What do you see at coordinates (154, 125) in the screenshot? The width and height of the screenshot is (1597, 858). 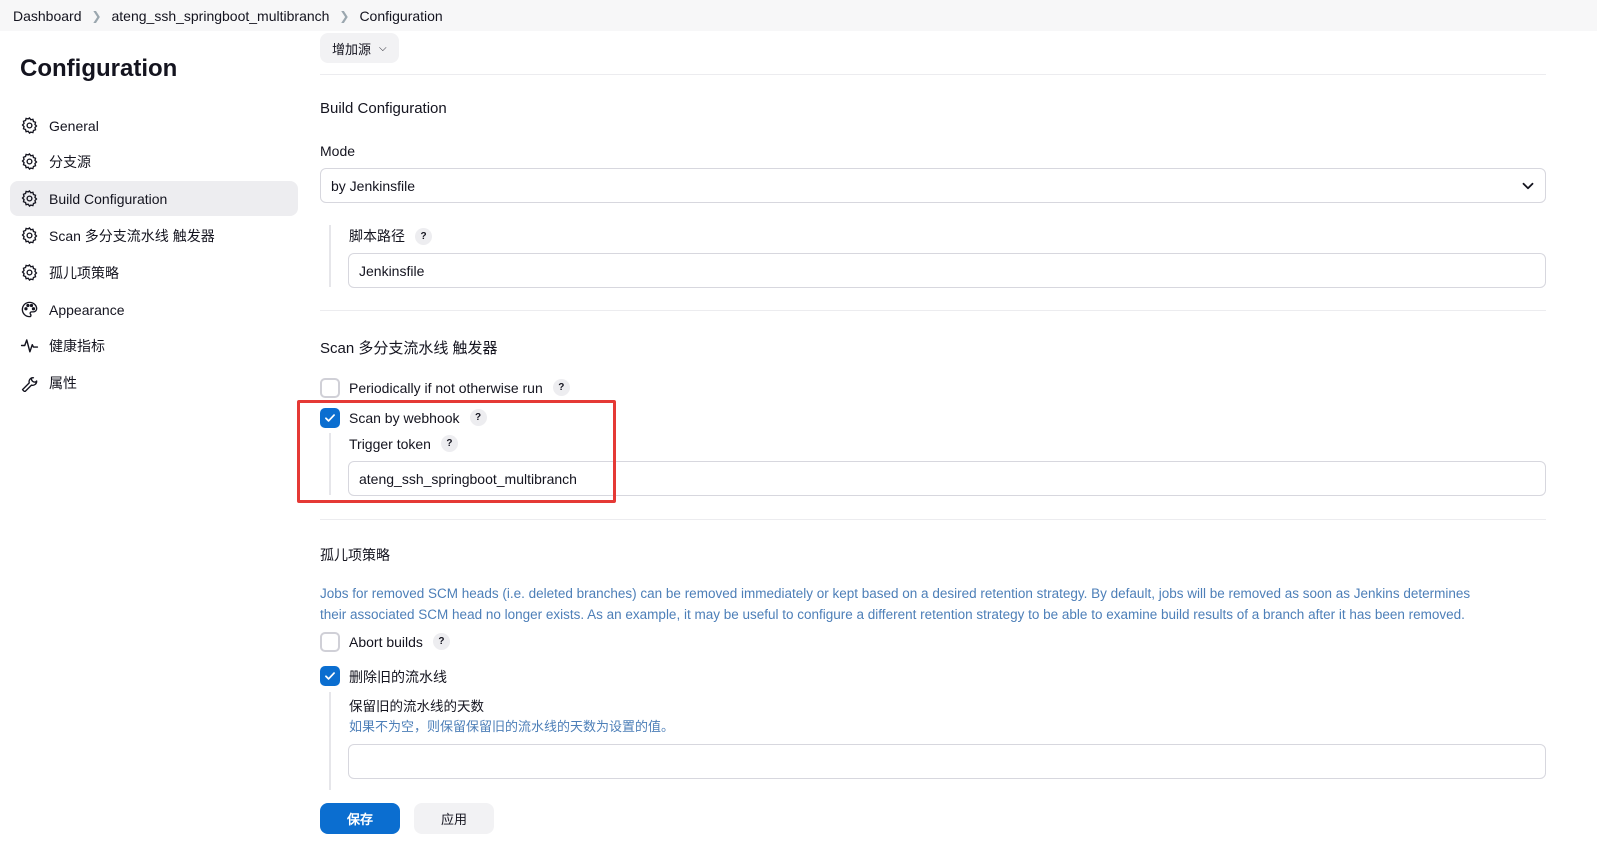 I see `sidebar-item-general: General` at bounding box center [154, 125].